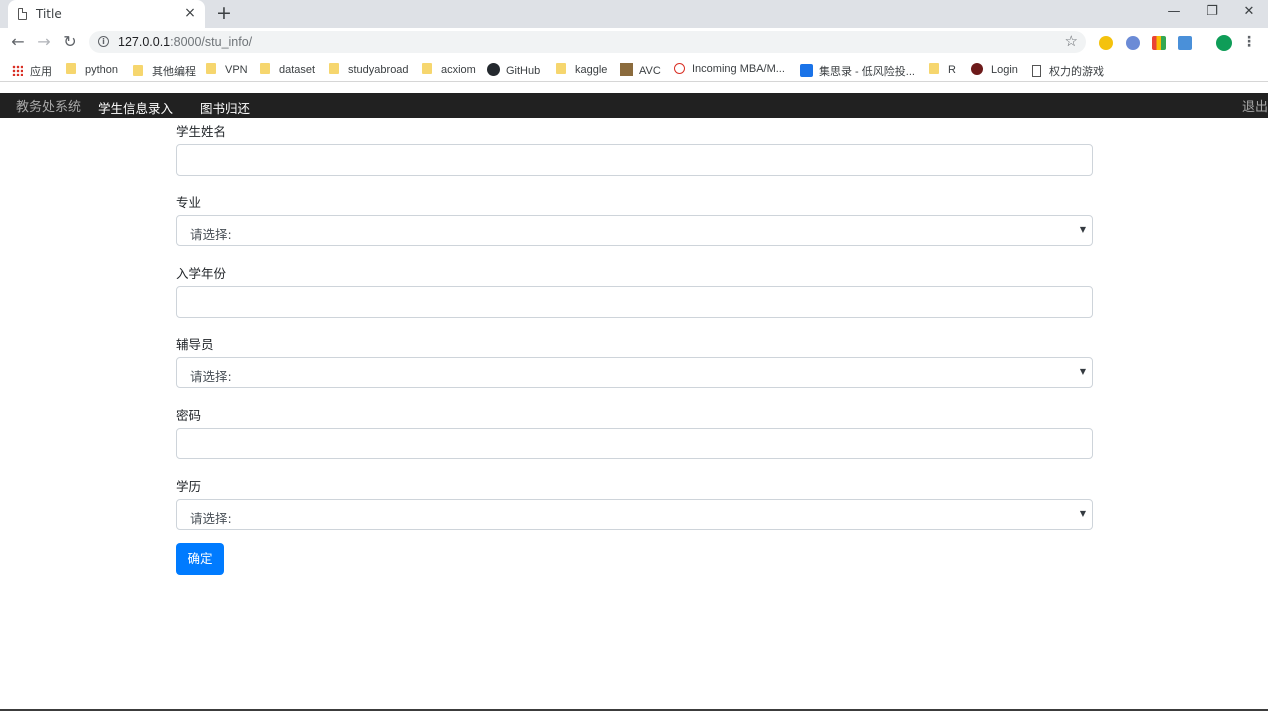 This screenshot has width=1268, height=711. What do you see at coordinates (1133, 43) in the screenshot?
I see `extension-globe-icon` at bounding box center [1133, 43].